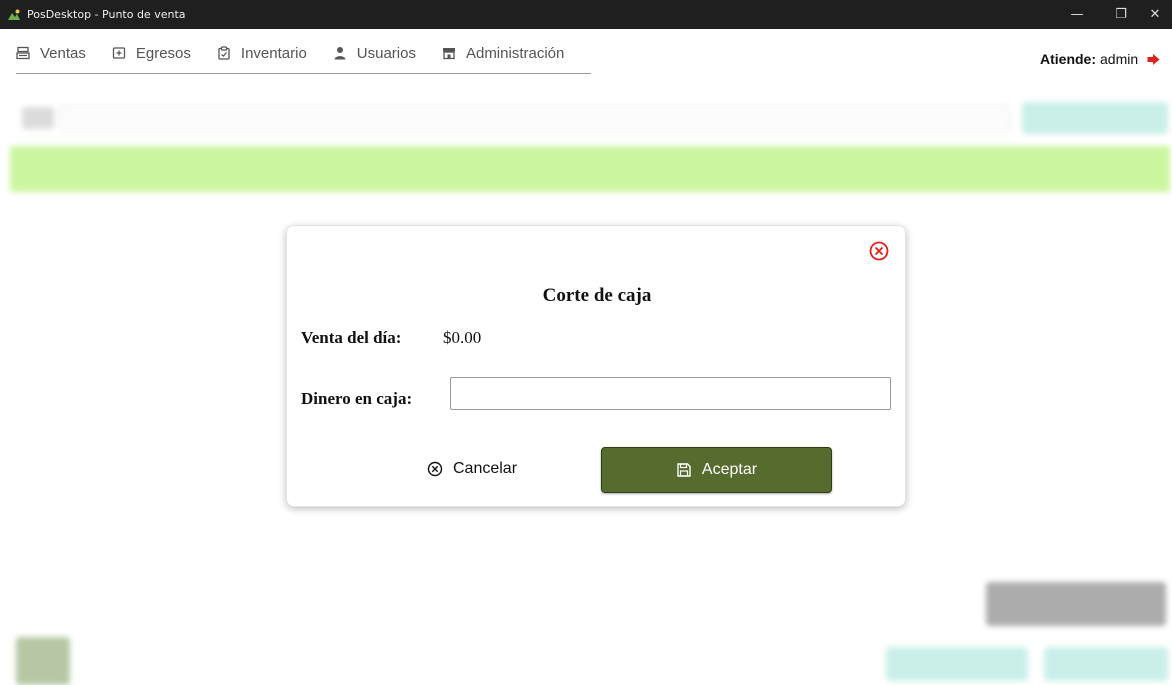 The image size is (1172, 685). I want to click on user-icon, so click(340, 53).